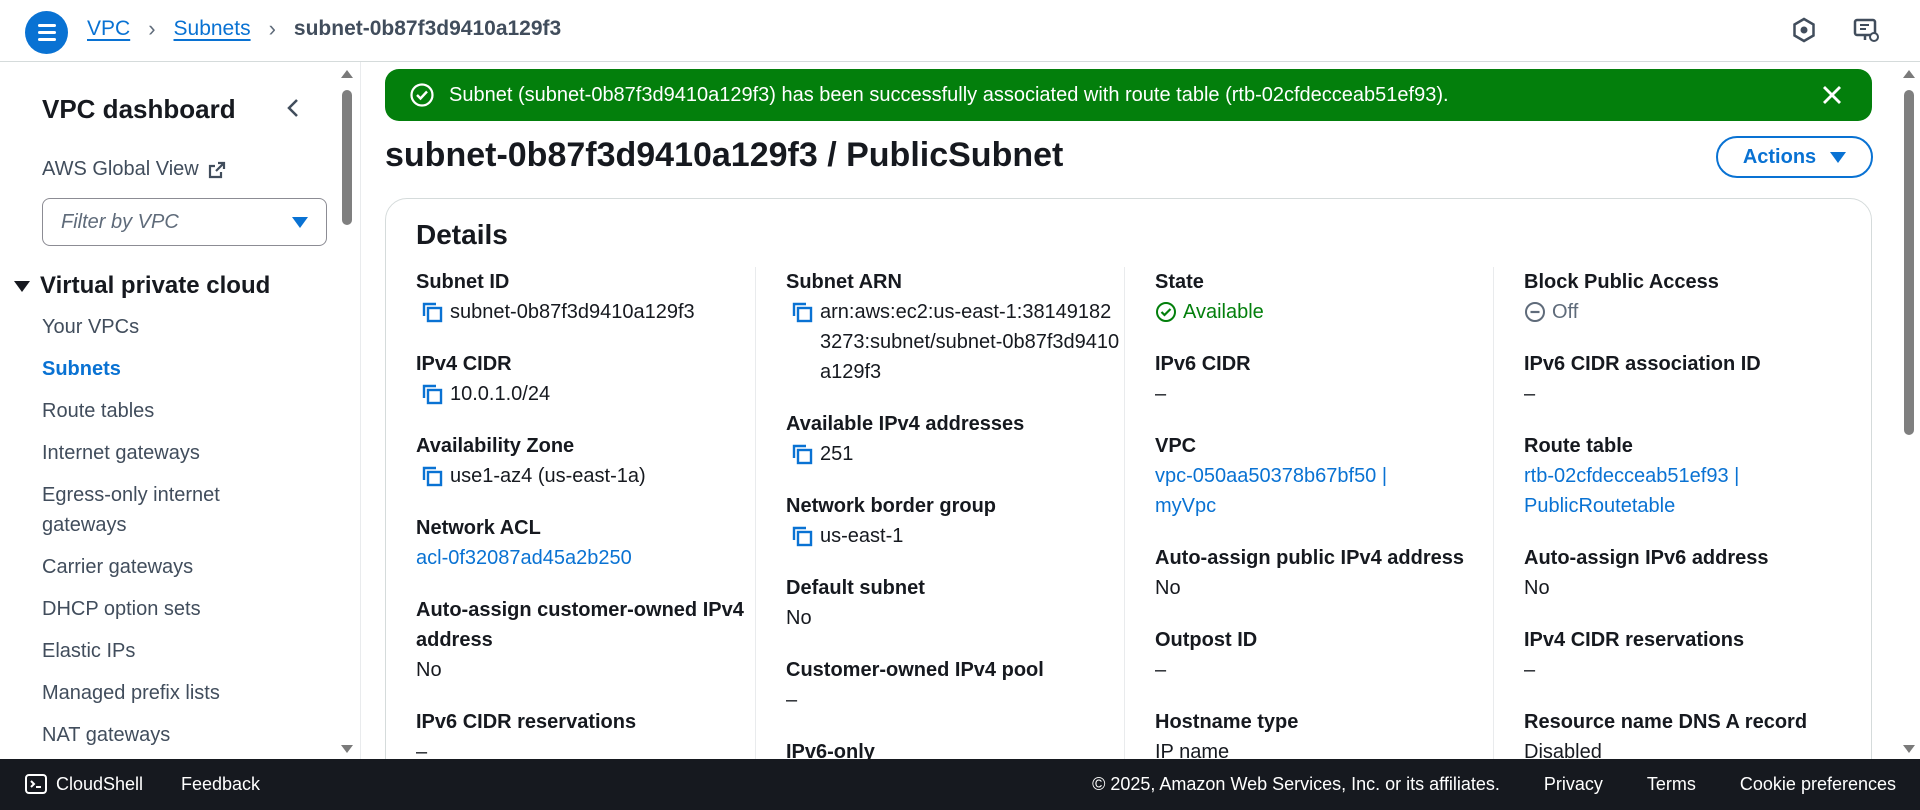  What do you see at coordinates (422, 95) in the screenshot?
I see `success-check-icon` at bounding box center [422, 95].